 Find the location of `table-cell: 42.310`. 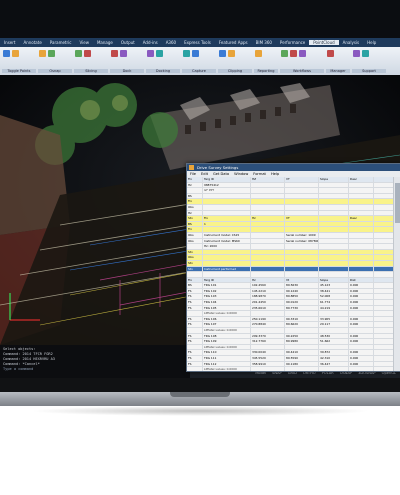

table-cell: 42.310 is located at coordinates (334, 358).